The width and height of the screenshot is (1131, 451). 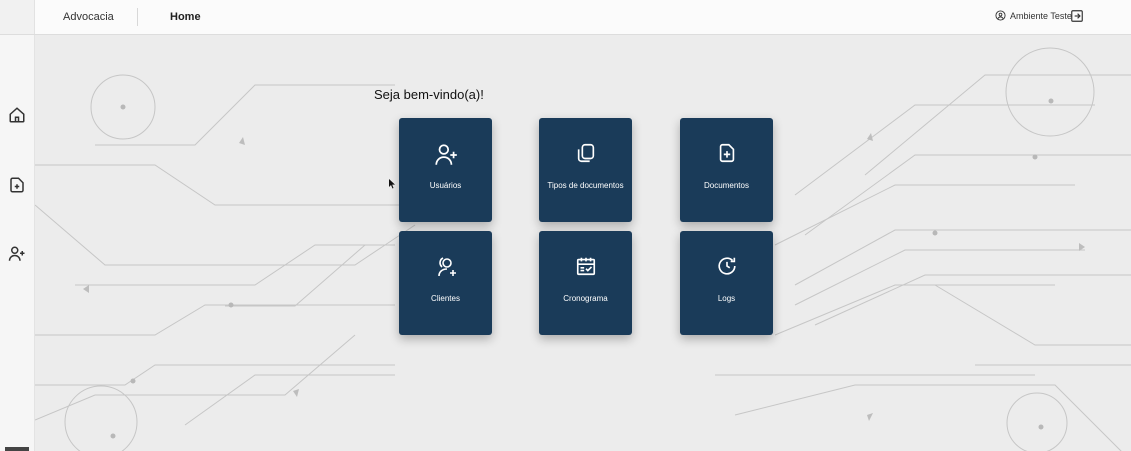 What do you see at coordinates (446, 267) in the screenshot?
I see `users-plus-icon` at bounding box center [446, 267].